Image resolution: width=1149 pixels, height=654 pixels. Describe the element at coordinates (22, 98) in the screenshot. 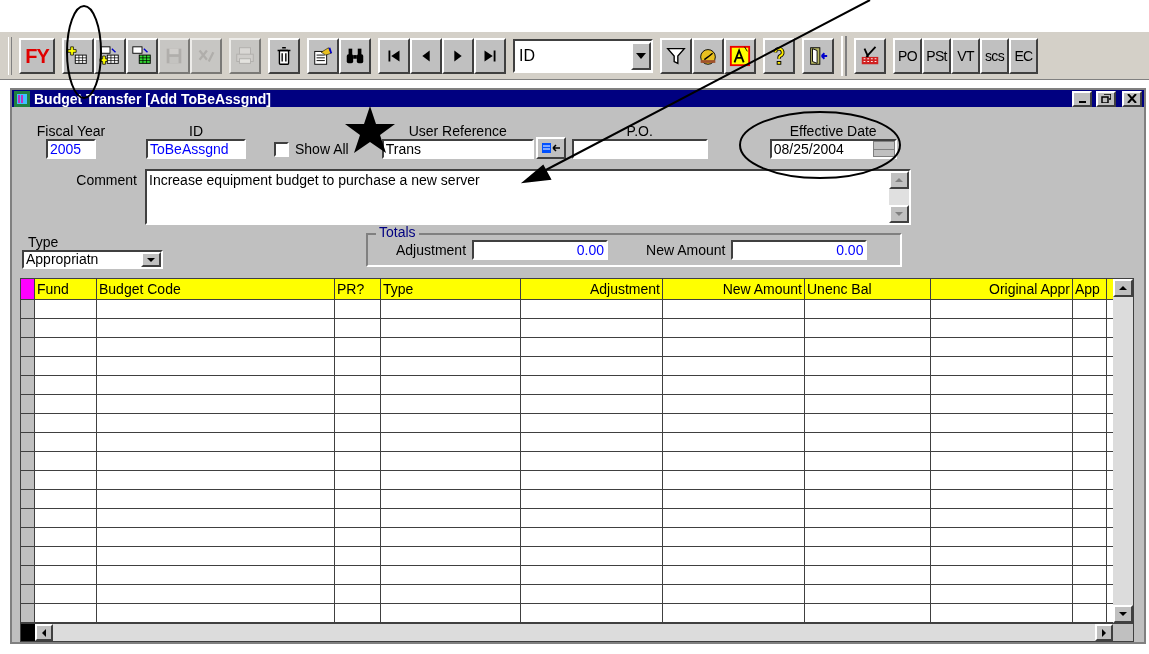

I see `app-icon` at that location.